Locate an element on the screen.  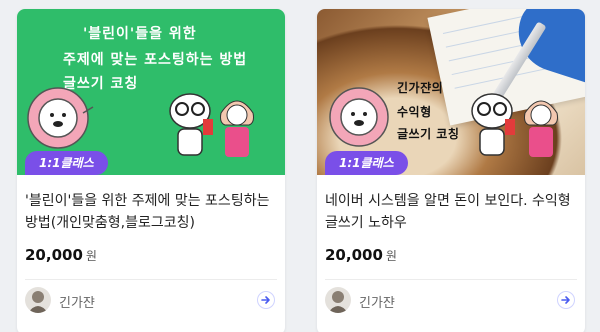
card-title: '블린이'들을 위한 주제에 맞는 포스팅하는 방법(개인맞춤형,블로그코칭) is located at coordinates (153, 212).